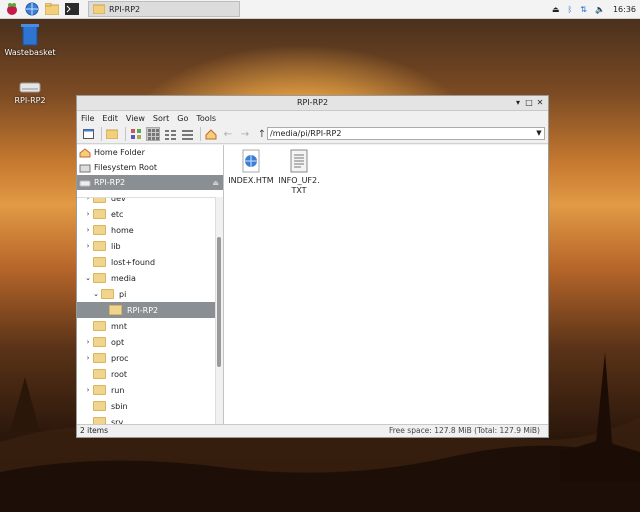 Image resolution: width=640 pixels, height=512 pixels. What do you see at coordinates (146, 406) in the screenshot?
I see `tree-item-sbin: sbin` at bounding box center [146, 406].